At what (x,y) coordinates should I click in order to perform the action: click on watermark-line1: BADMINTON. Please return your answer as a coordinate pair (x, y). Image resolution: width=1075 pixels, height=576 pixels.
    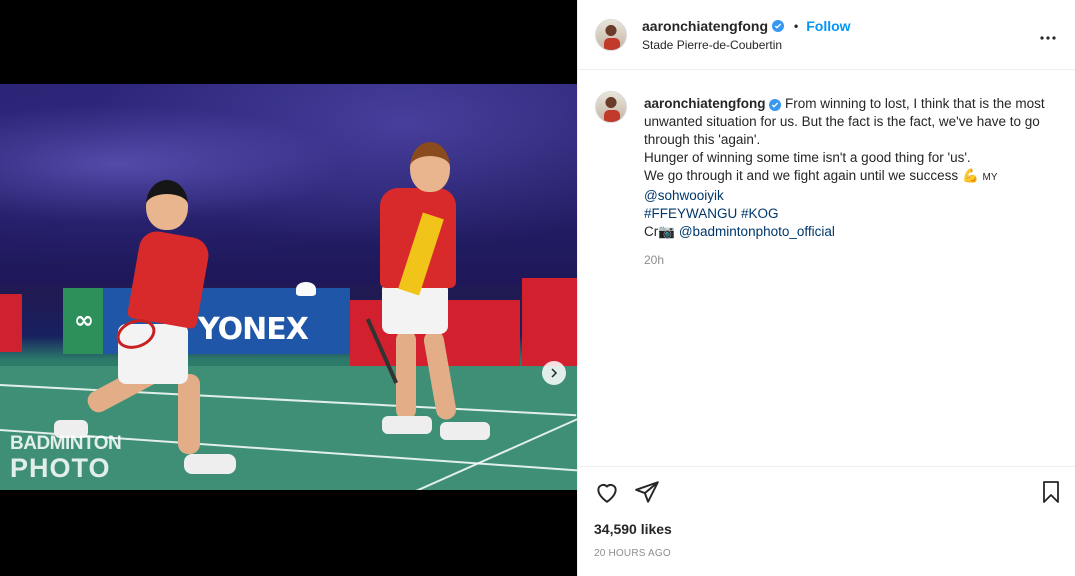
    Looking at the image, I should click on (66, 443).